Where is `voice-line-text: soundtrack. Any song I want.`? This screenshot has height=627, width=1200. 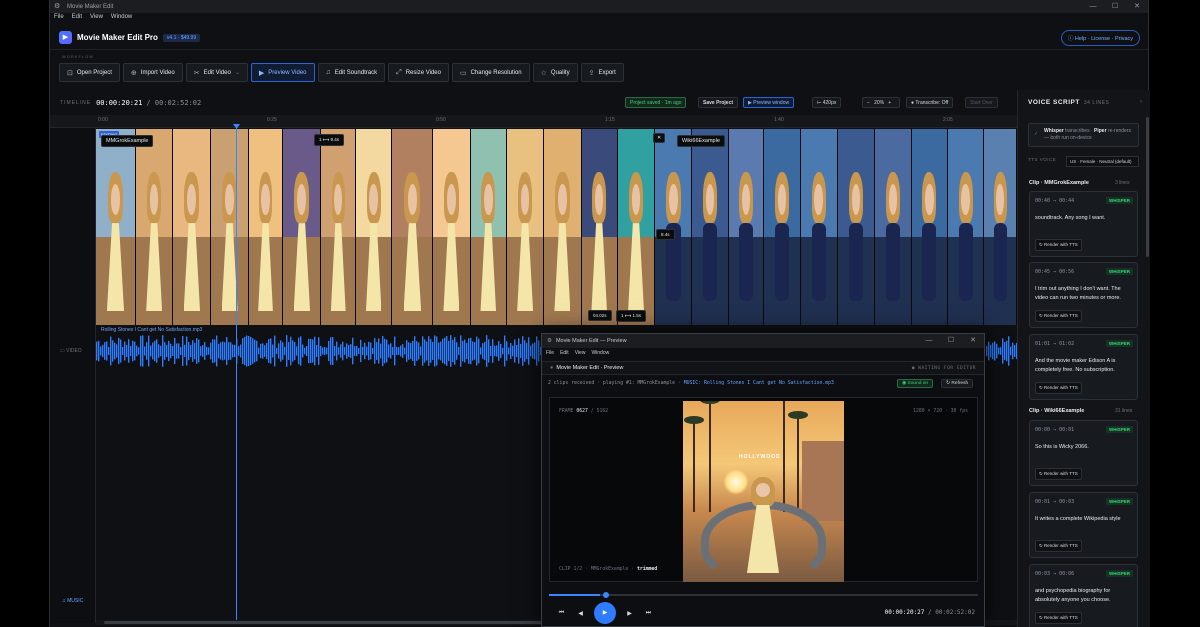 voice-line-text: soundtrack. Any song I want. is located at coordinates (1085, 218).